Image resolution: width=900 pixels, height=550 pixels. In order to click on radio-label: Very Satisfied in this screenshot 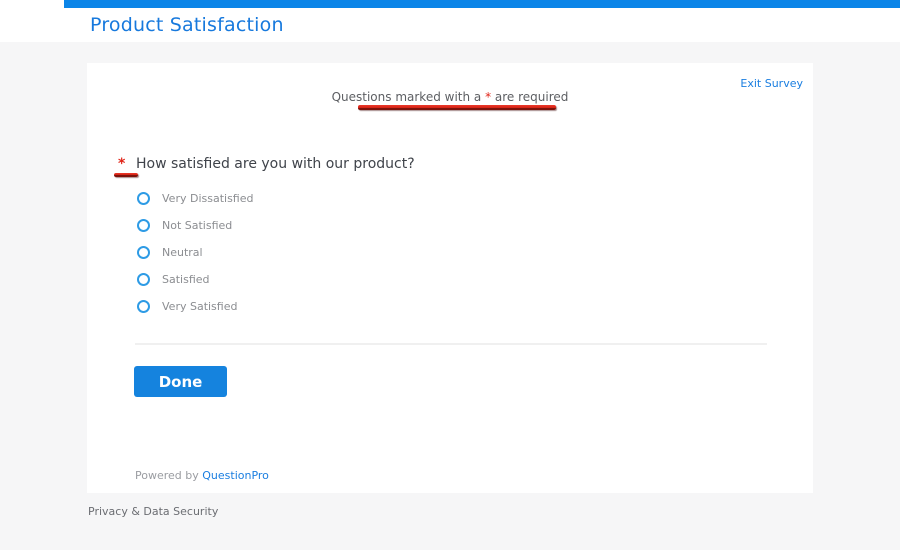, I will do `click(199, 306)`.